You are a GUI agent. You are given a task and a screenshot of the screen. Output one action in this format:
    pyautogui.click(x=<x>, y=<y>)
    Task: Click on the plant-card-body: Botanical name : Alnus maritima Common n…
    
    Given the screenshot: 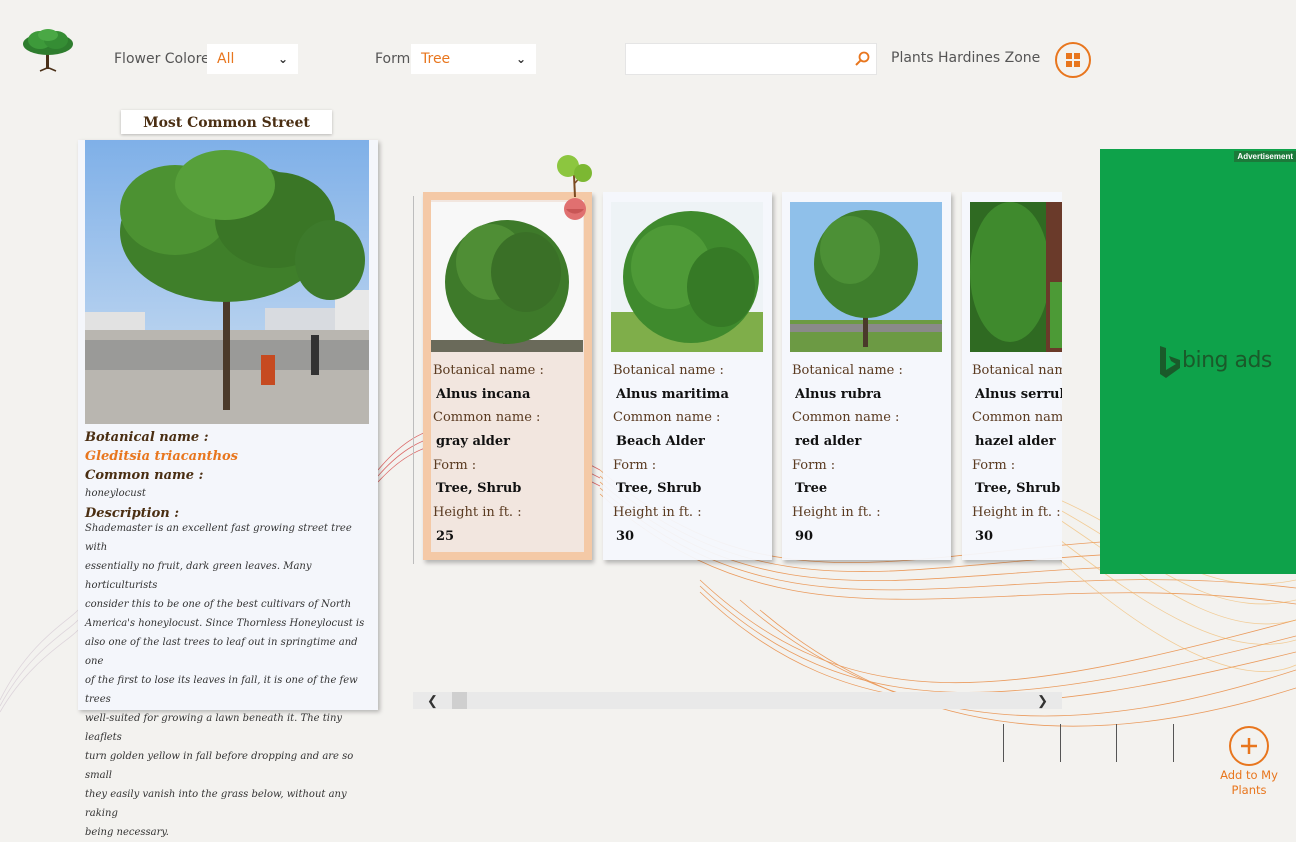 What is the action you would take?
    pyautogui.click(x=687, y=376)
    